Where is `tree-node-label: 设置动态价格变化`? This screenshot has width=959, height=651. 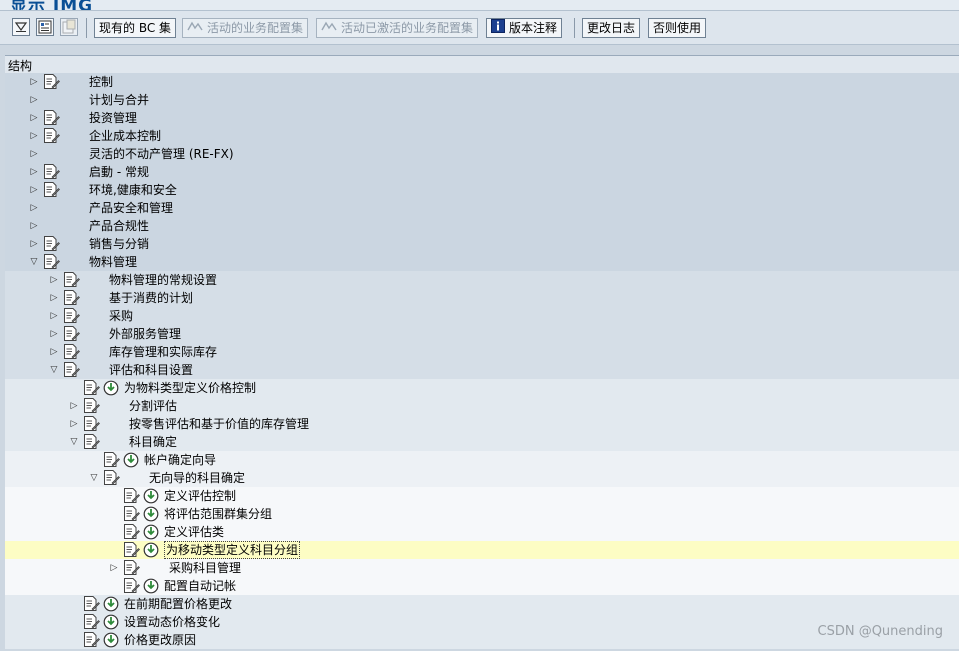
tree-node-label: 设置动态价格变化 is located at coordinates (172, 622).